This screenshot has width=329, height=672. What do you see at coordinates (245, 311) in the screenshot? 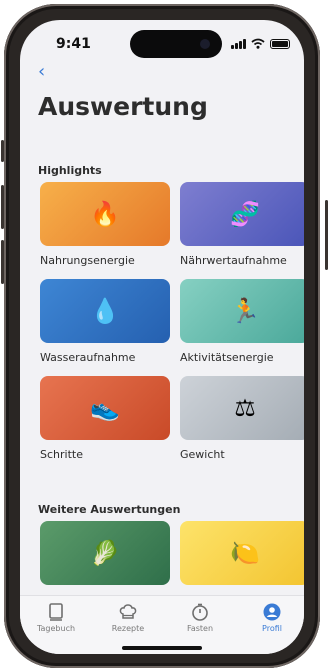
I see `runner-icon: 🏃` at bounding box center [245, 311].